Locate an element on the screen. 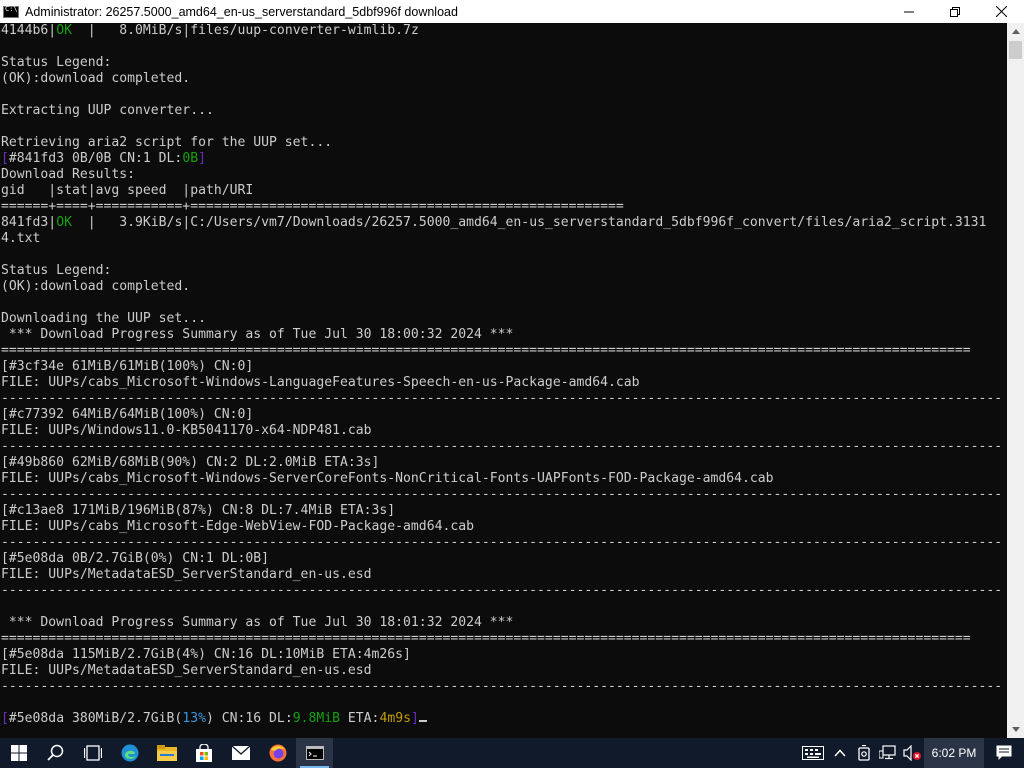  chevron-down-icon is located at coordinates (1015, 729).